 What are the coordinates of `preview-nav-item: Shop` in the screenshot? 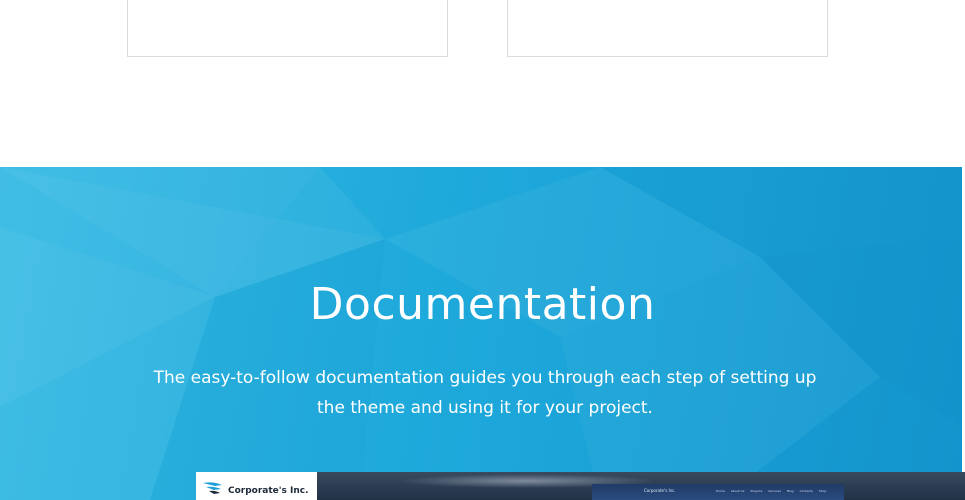 It's located at (822, 491).